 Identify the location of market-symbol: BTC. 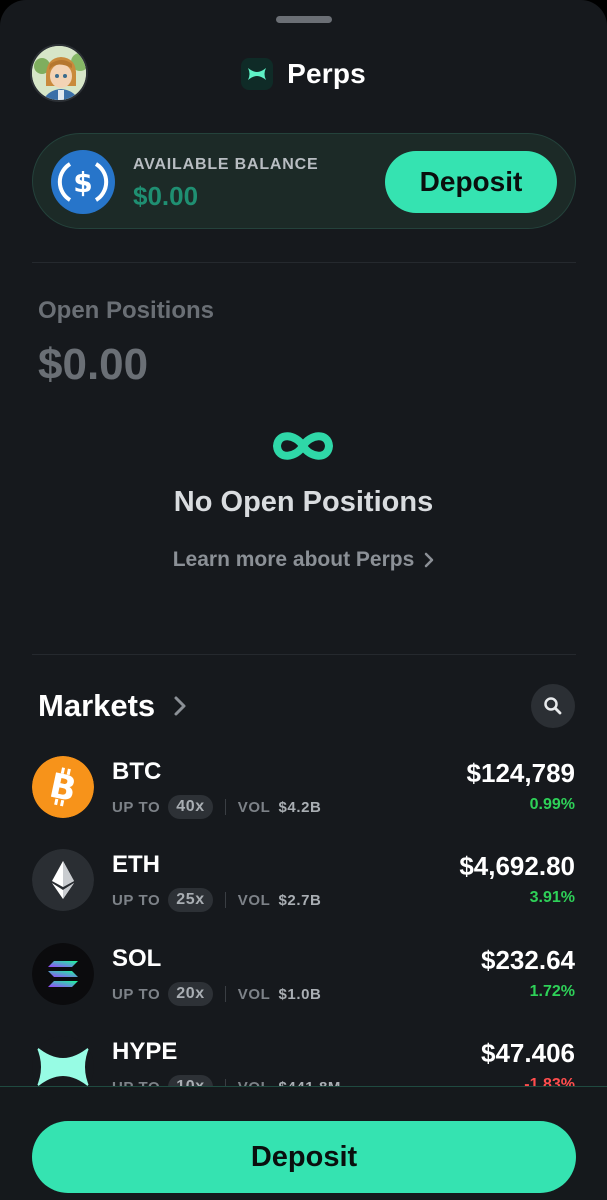
(137, 771).